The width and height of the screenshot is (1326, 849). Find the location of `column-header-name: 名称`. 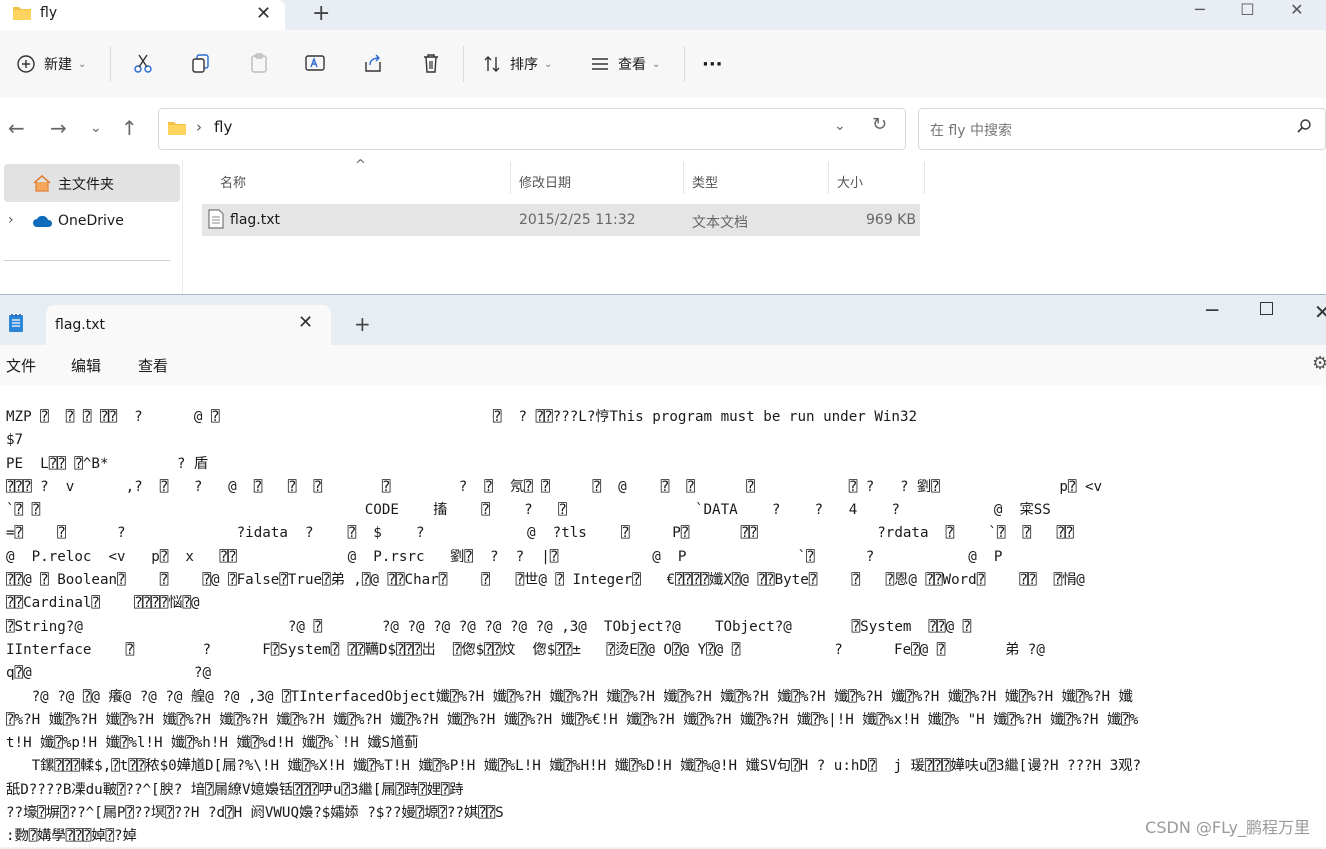

column-header-name: 名称 is located at coordinates (233, 181).